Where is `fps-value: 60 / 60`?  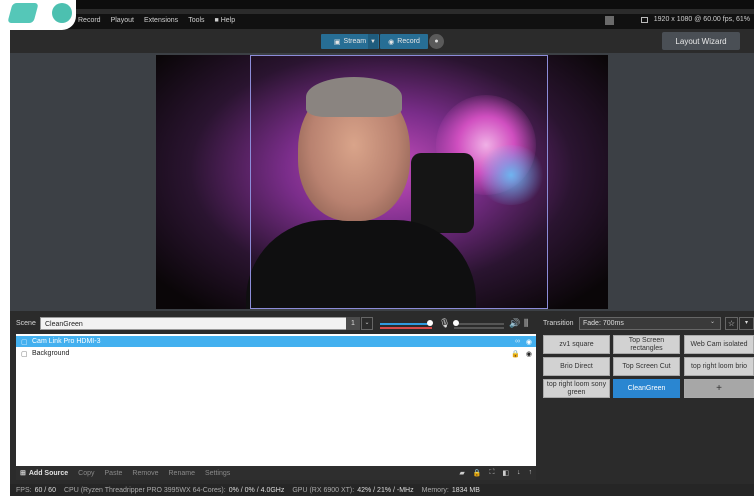 fps-value: 60 / 60 is located at coordinates (45, 490).